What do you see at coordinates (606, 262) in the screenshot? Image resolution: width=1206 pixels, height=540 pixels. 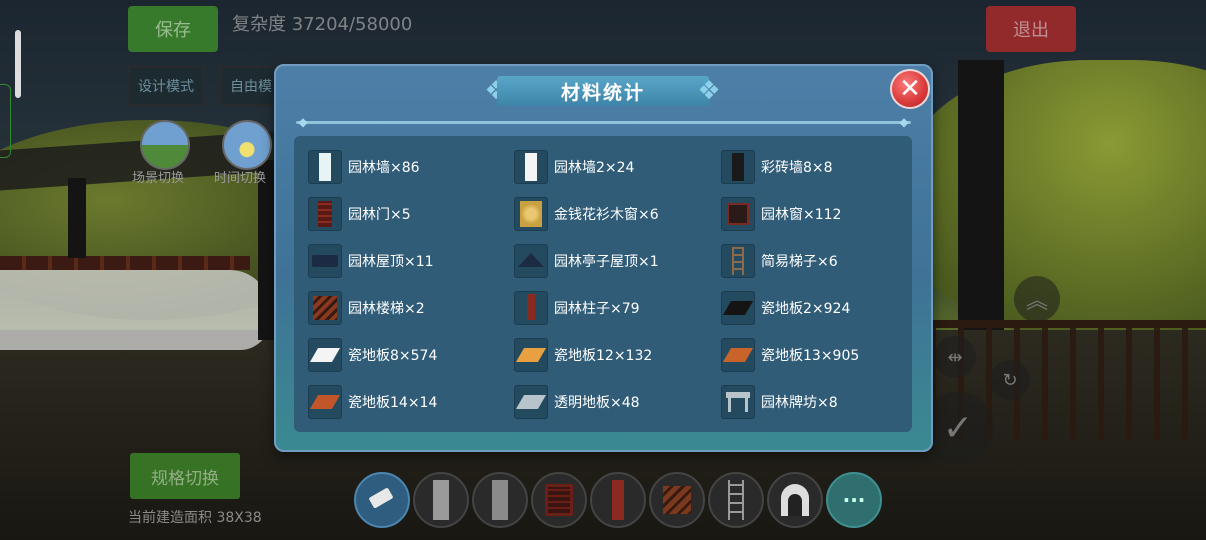 I see `material-label: 园林亭子屋顶×1` at bounding box center [606, 262].